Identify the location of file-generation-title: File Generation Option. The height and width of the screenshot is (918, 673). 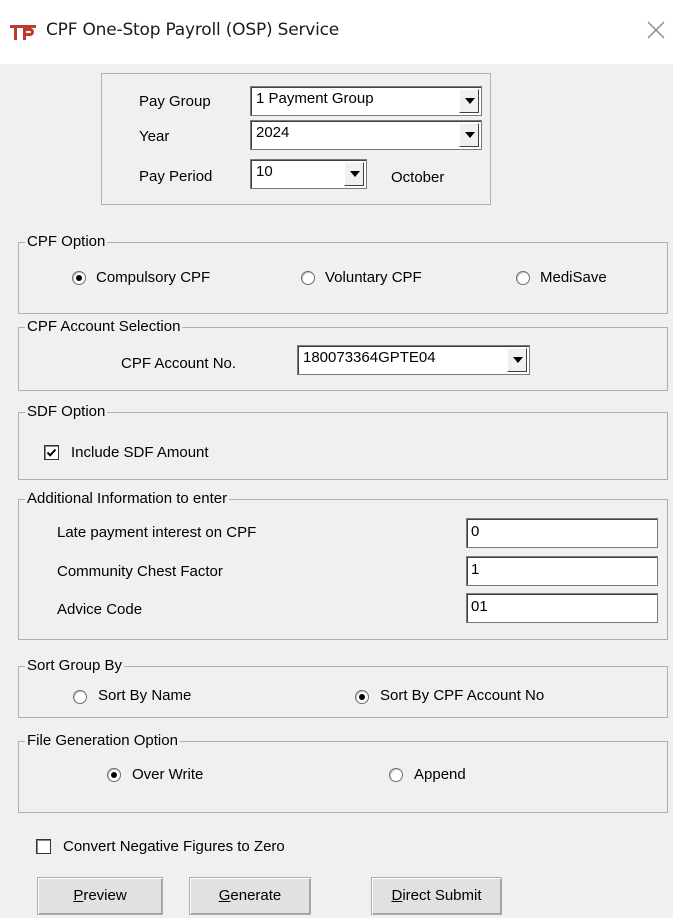
(102, 741).